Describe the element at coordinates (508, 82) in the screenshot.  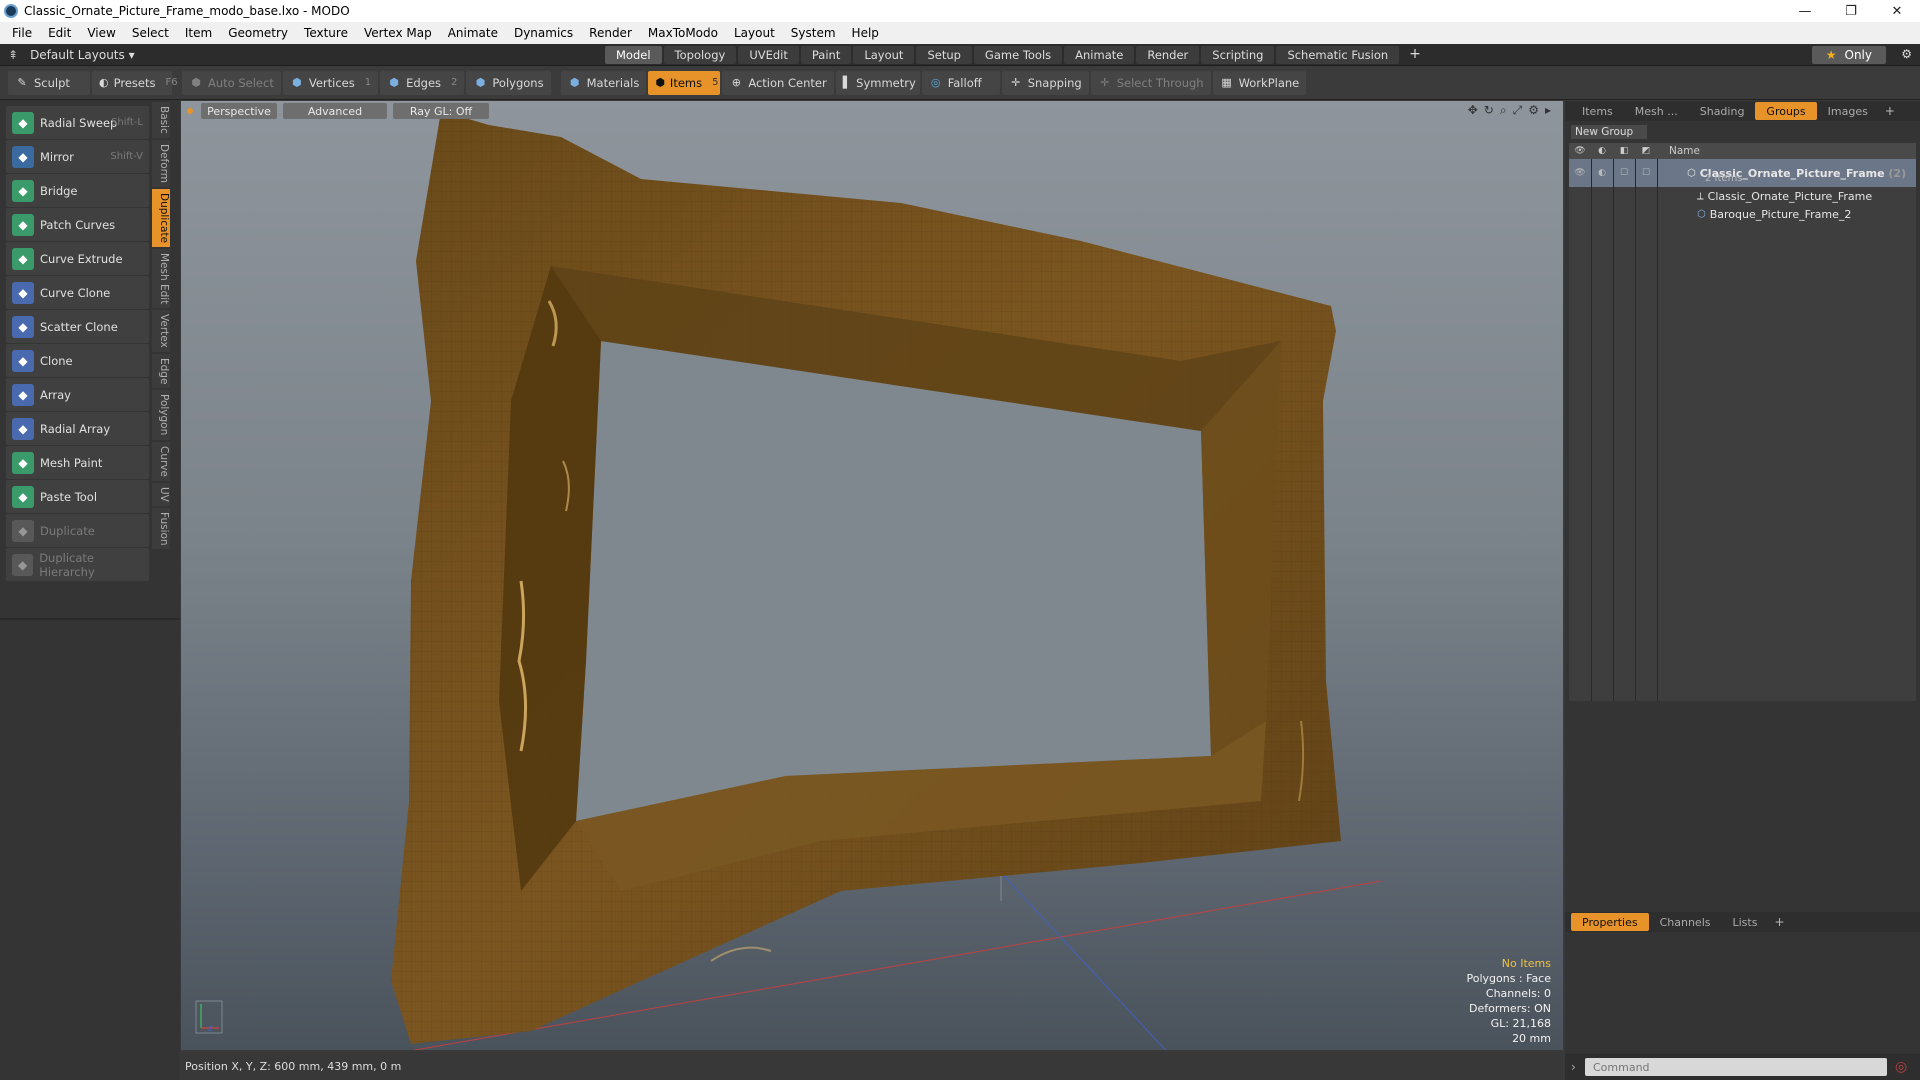
I see `polygons-button: ⬢ Polygons` at that location.